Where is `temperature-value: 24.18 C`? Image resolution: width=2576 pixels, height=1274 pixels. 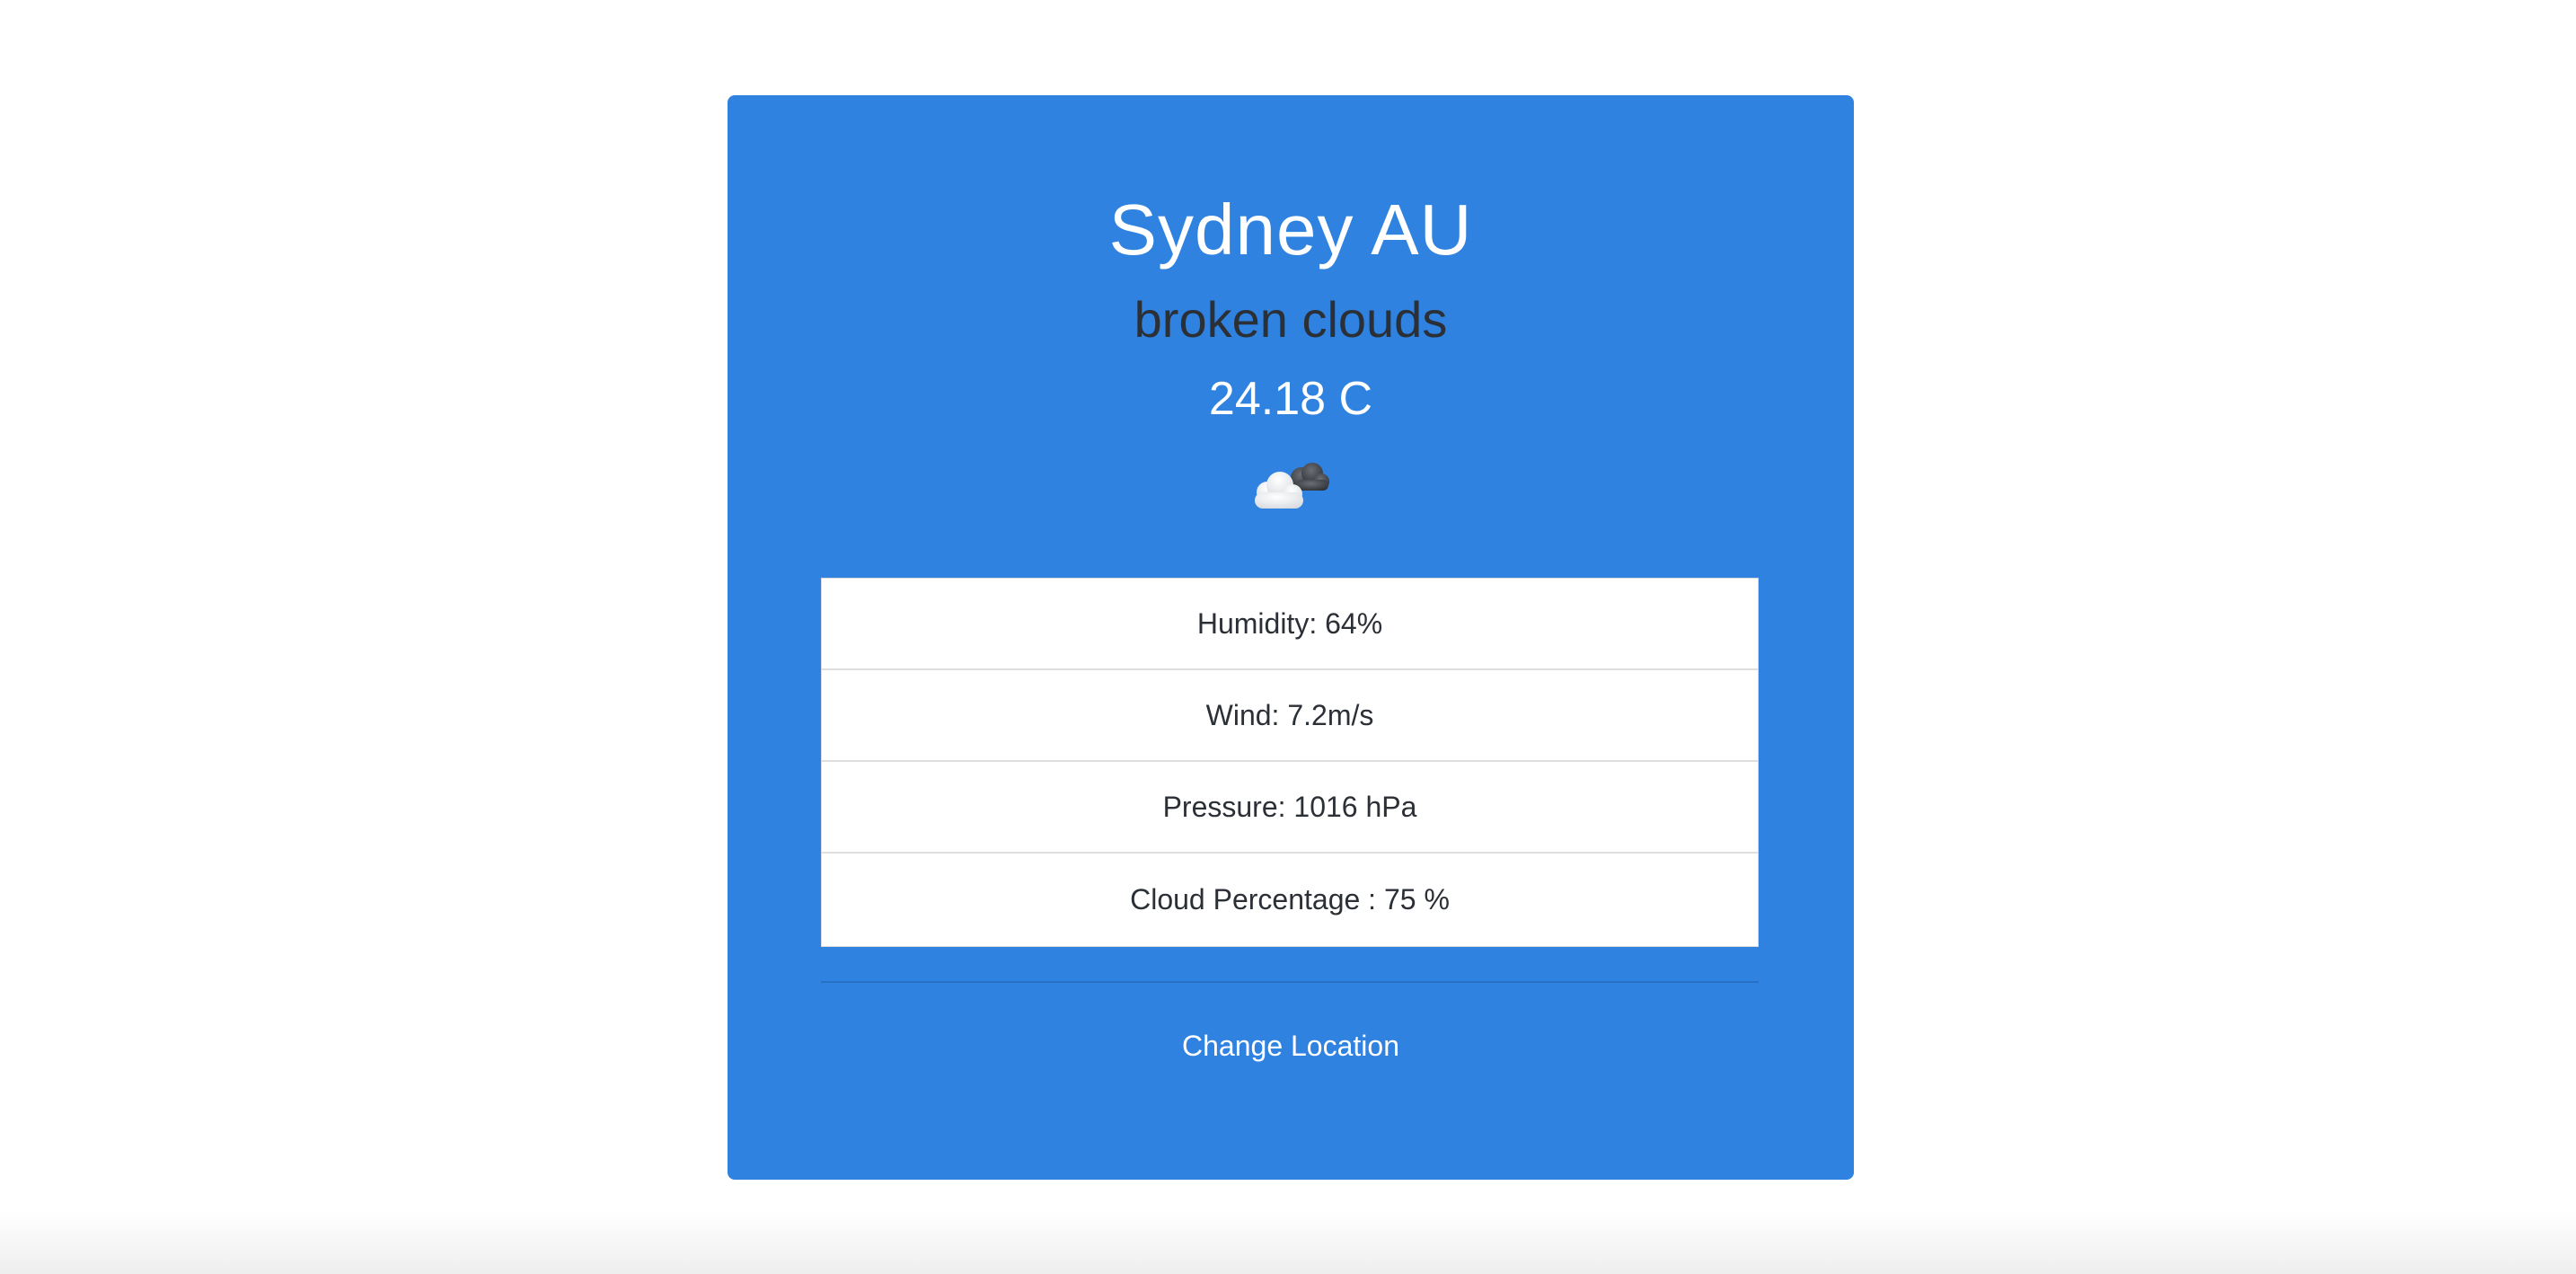
temperature-value: 24.18 C is located at coordinates (1290, 399).